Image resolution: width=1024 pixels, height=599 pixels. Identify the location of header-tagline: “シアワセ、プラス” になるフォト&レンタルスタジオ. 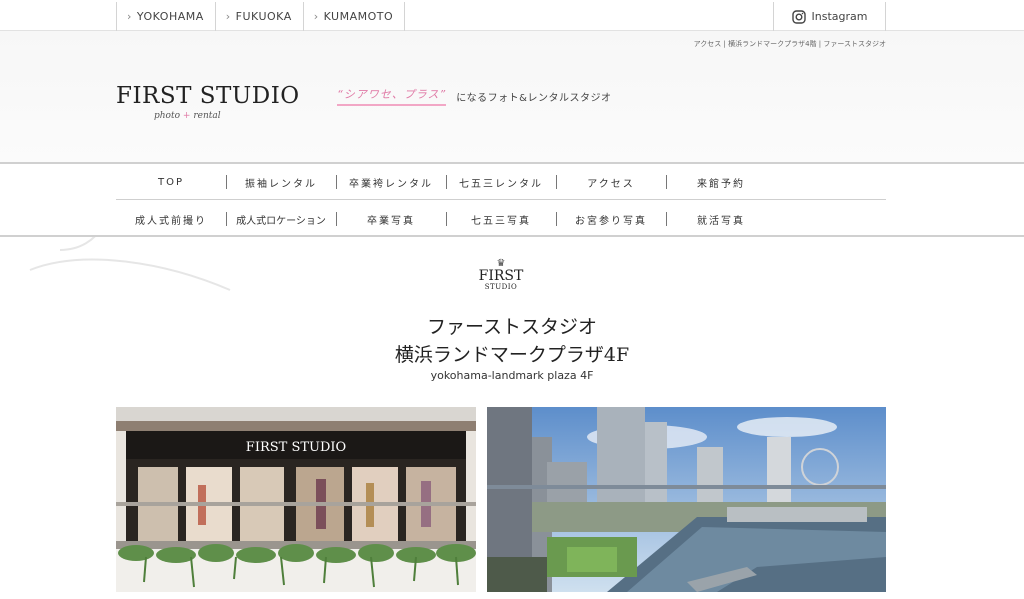
(474, 96).